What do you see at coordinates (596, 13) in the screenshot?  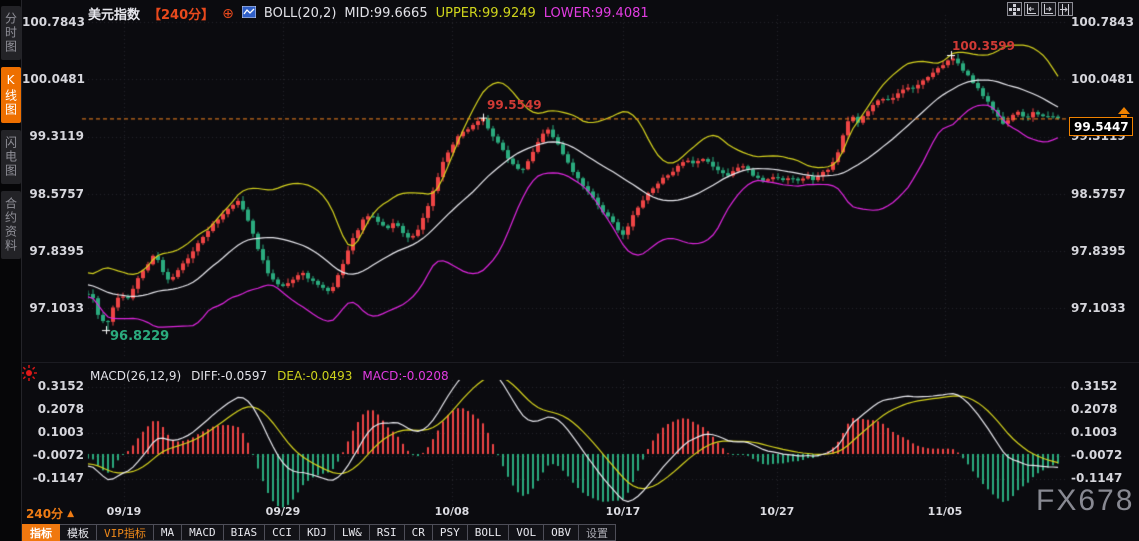 I see `boll-lower-value: LOWER:99.4081` at bounding box center [596, 13].